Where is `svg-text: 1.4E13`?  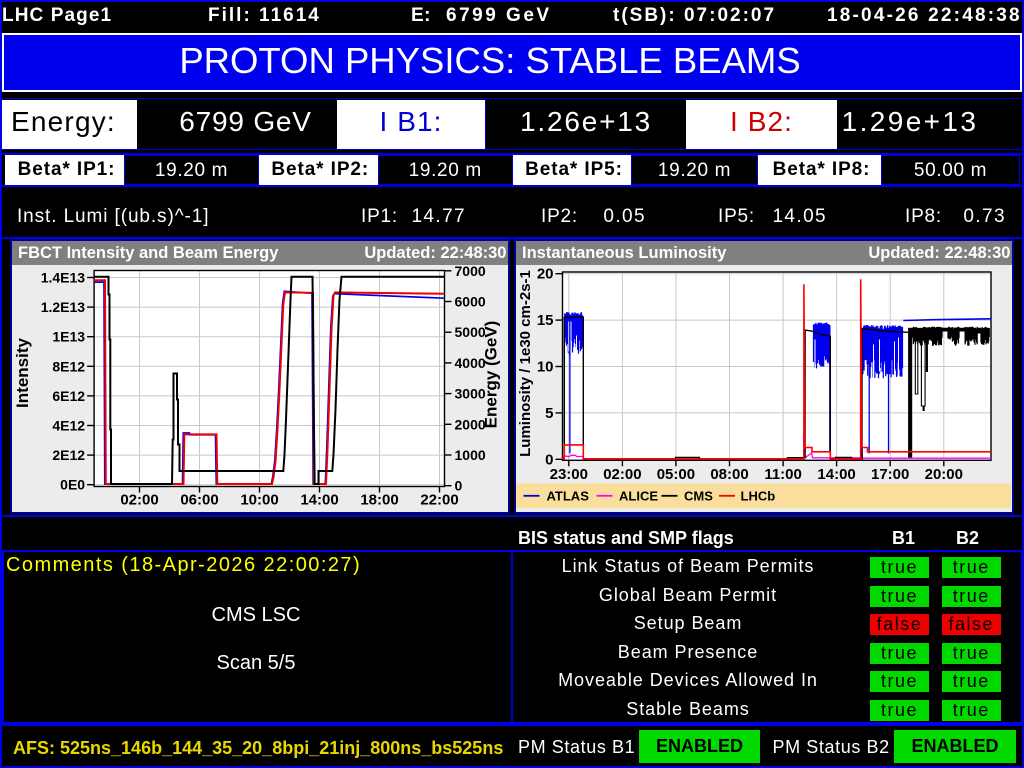
svg-text: 1.4E13 is located at coordinates (63, 277).